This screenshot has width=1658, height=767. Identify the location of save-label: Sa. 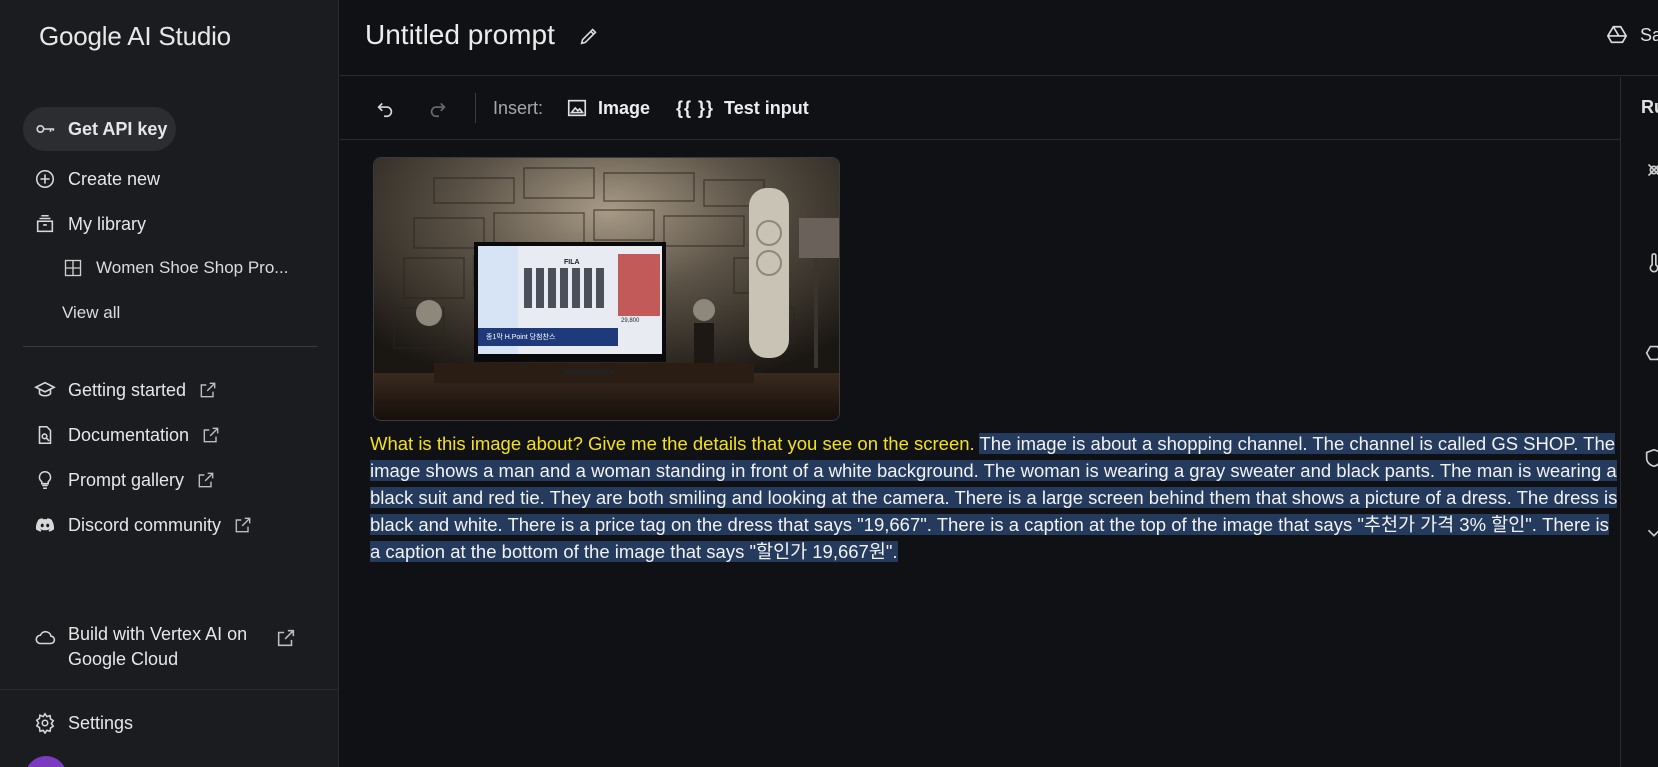
(1649, 34).